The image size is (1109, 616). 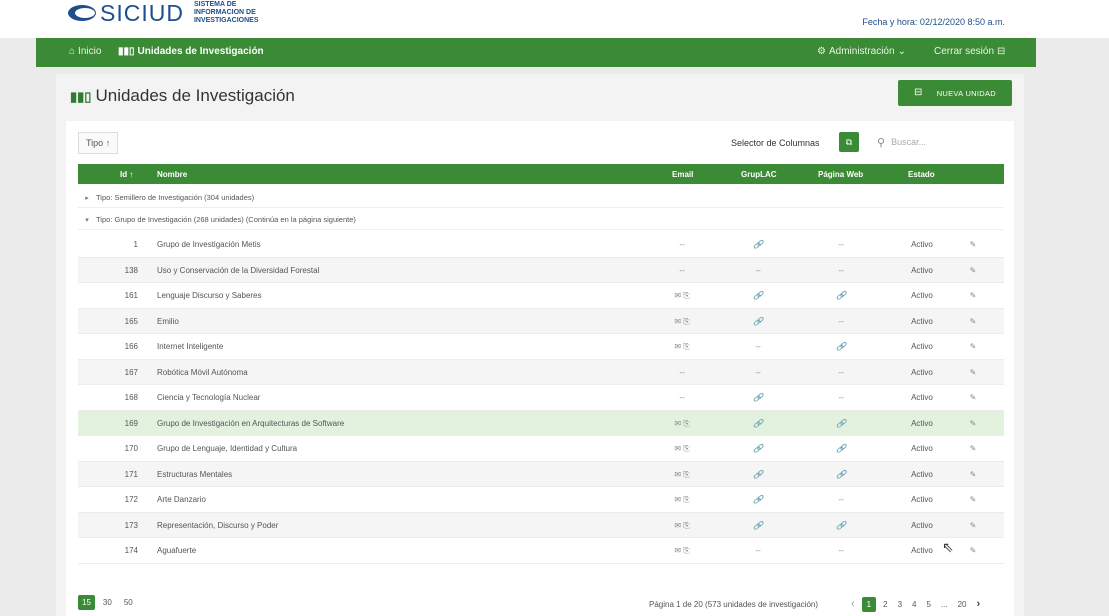 What do you see at coordinates (135, 244) in the screenshot?
I see `cell-id: 1` at bounding box center [135, 244].